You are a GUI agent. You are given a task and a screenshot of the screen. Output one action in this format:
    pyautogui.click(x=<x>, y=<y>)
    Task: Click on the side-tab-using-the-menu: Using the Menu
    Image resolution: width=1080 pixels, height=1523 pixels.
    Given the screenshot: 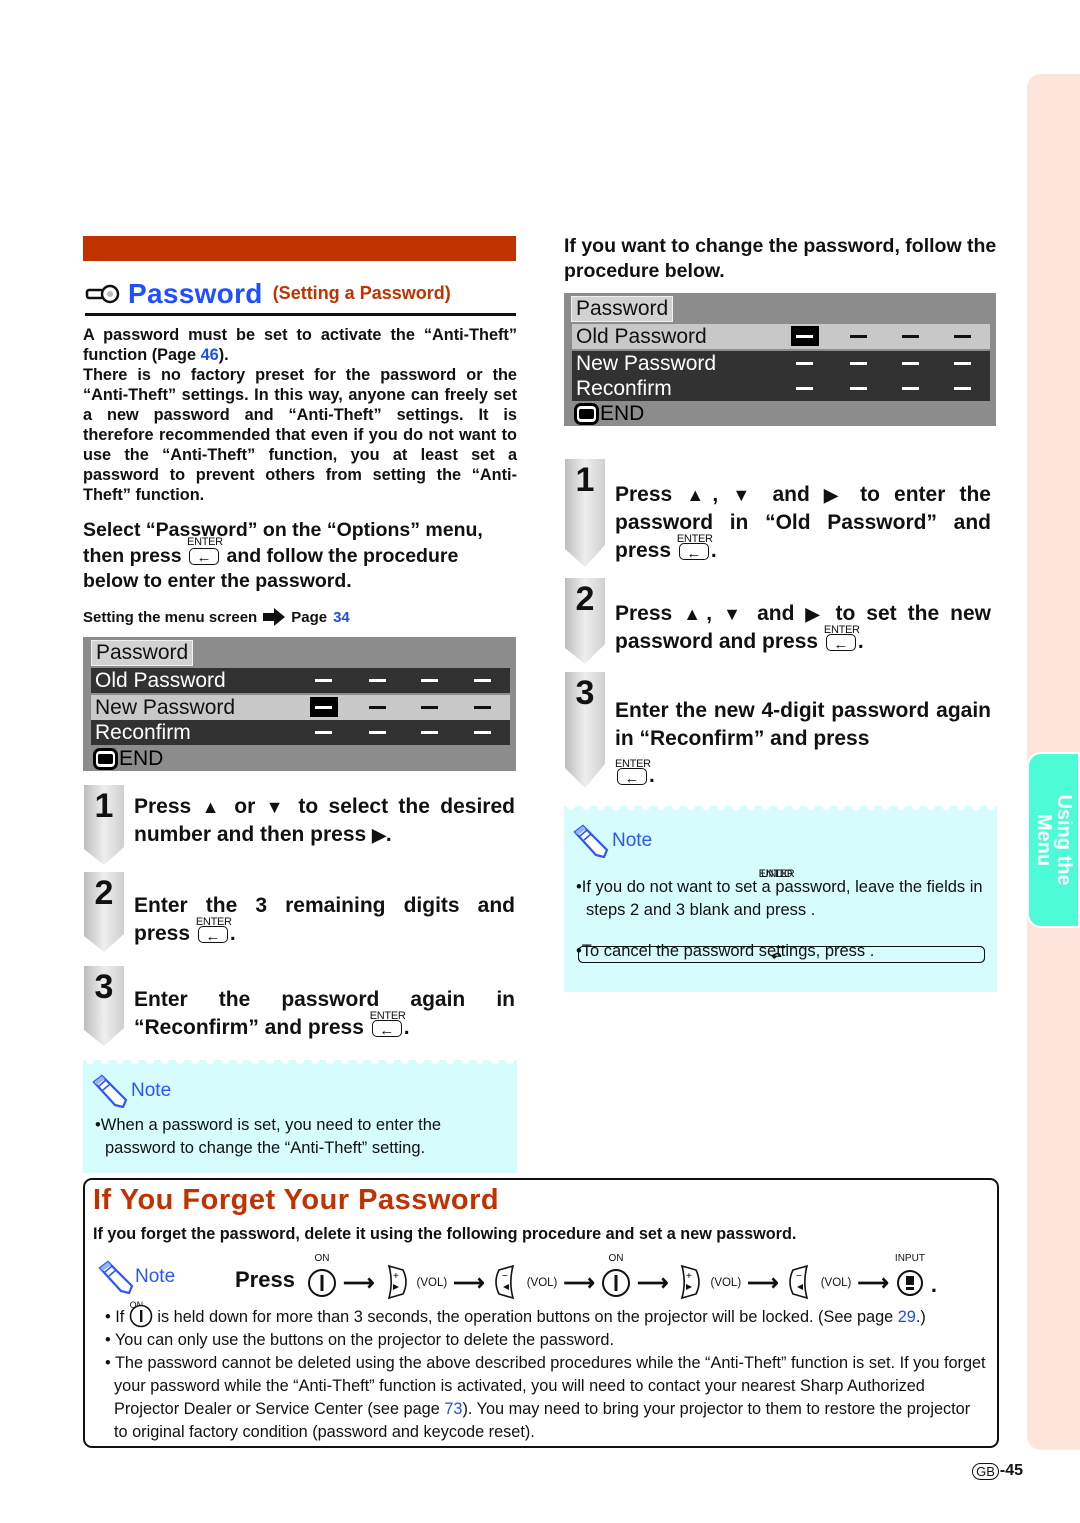 What is the action you would take?
    pyautogui.click(x=1053, y=840)
    